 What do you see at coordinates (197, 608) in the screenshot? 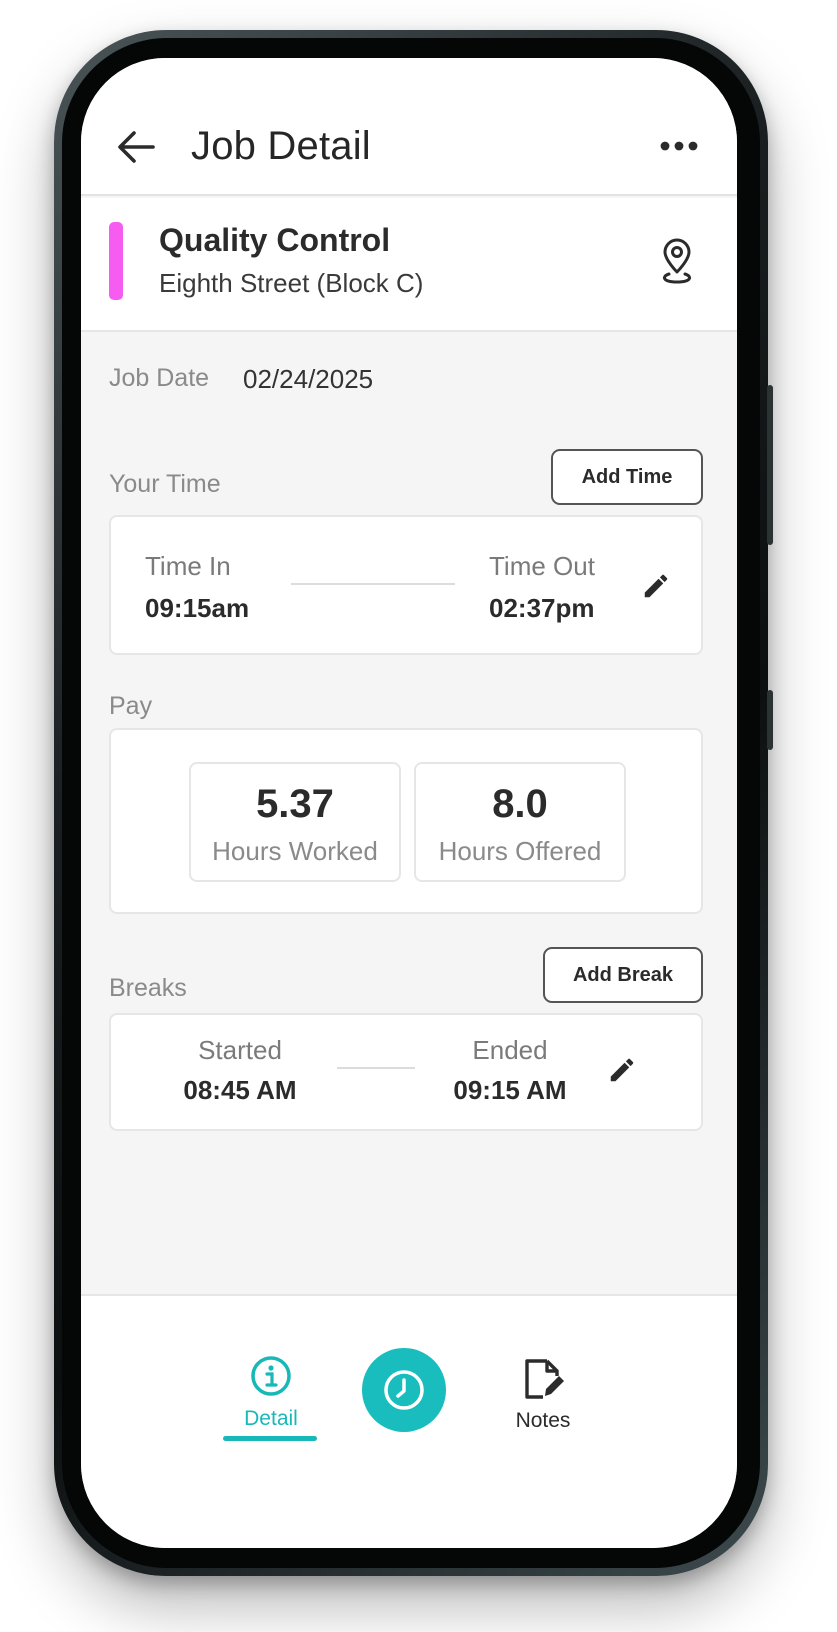
I see `time-in-value: 09:15am` at bounding box center [197, 608].